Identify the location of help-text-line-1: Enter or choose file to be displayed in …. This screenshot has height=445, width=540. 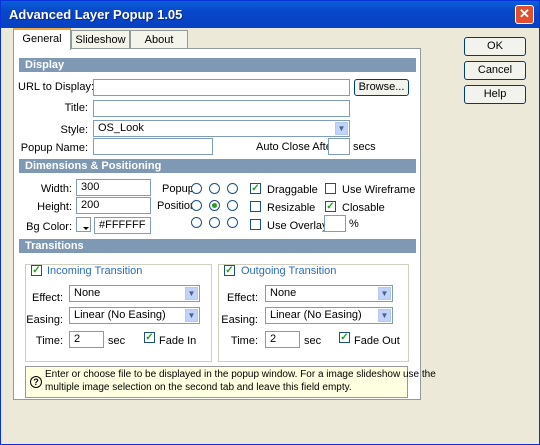
(240, 374).